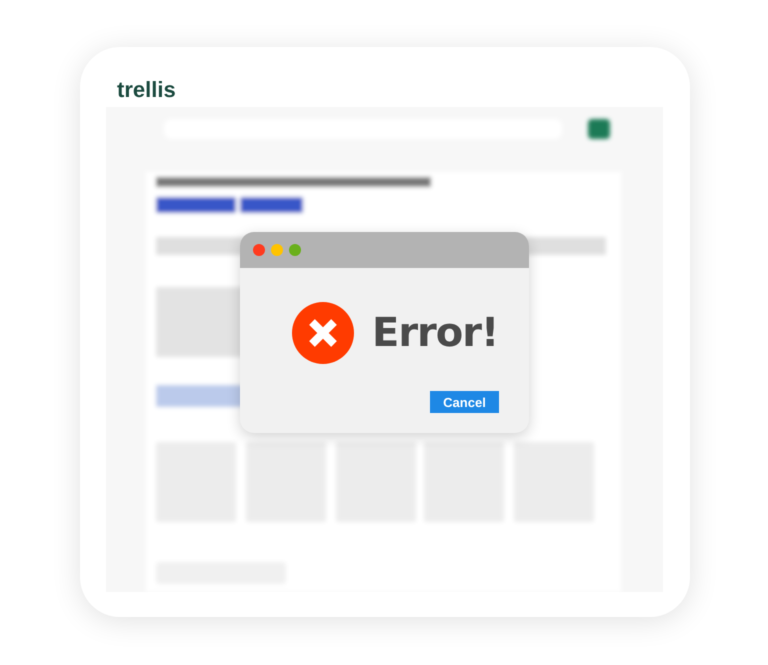 This screenshot has width=768, height=665. I want to click on error-message: Error!, so click(435, 333).